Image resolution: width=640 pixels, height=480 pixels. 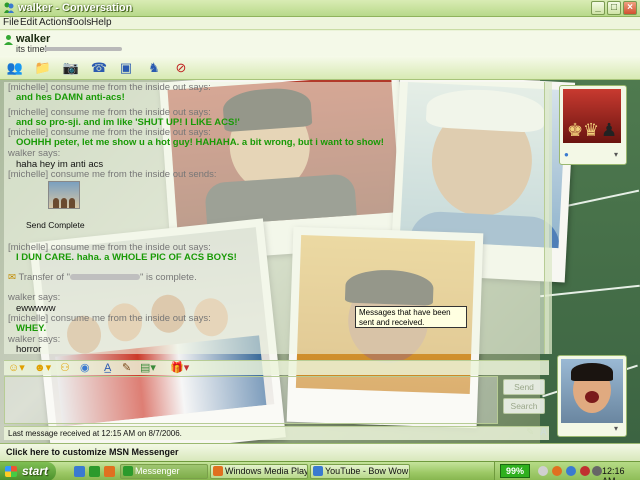 I want to click on background-icon: ▤▾, so click(x=148, y=368).